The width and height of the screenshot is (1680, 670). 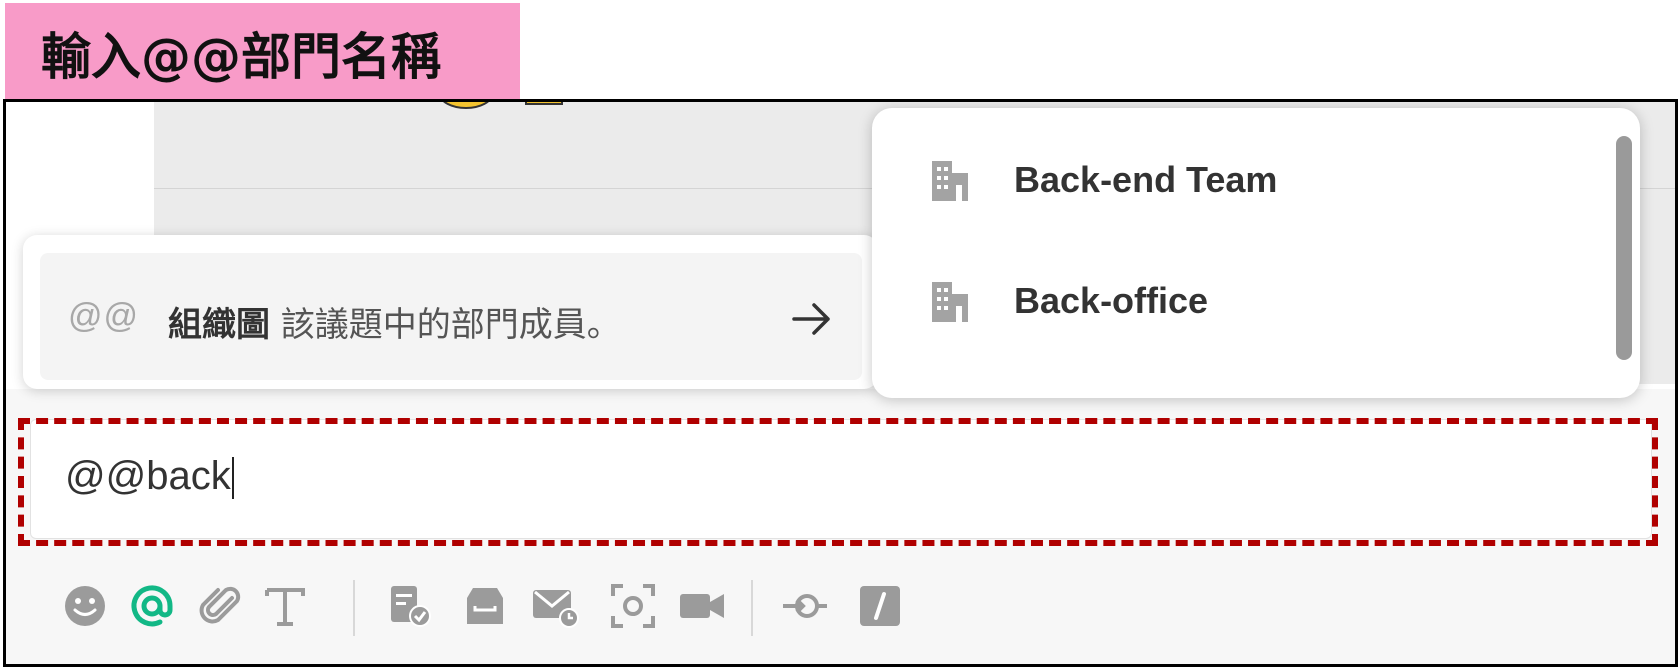 I want to click on suggestion-item-back-office: Back-office, so click(x=1068, y=301).